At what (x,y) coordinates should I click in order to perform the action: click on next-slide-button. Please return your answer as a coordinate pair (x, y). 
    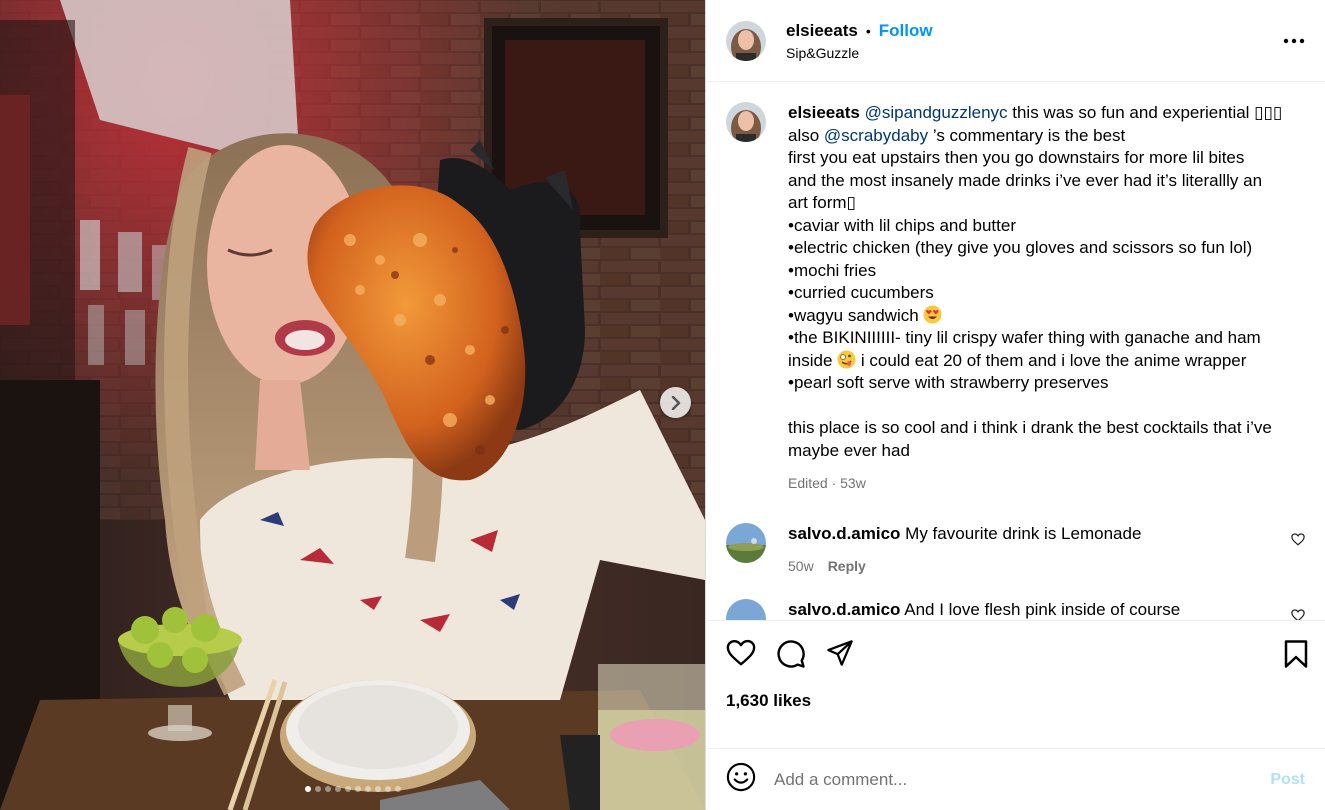
    Looking at the image, I should click on (675, 402).